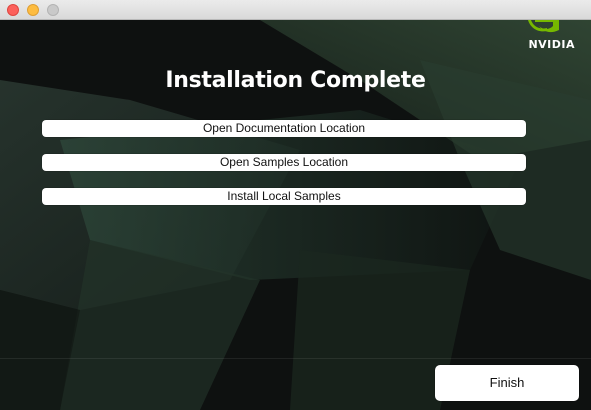 This screenshot has width=591, height=410. I want to click on finish-button: Finish, so click(507, 383).